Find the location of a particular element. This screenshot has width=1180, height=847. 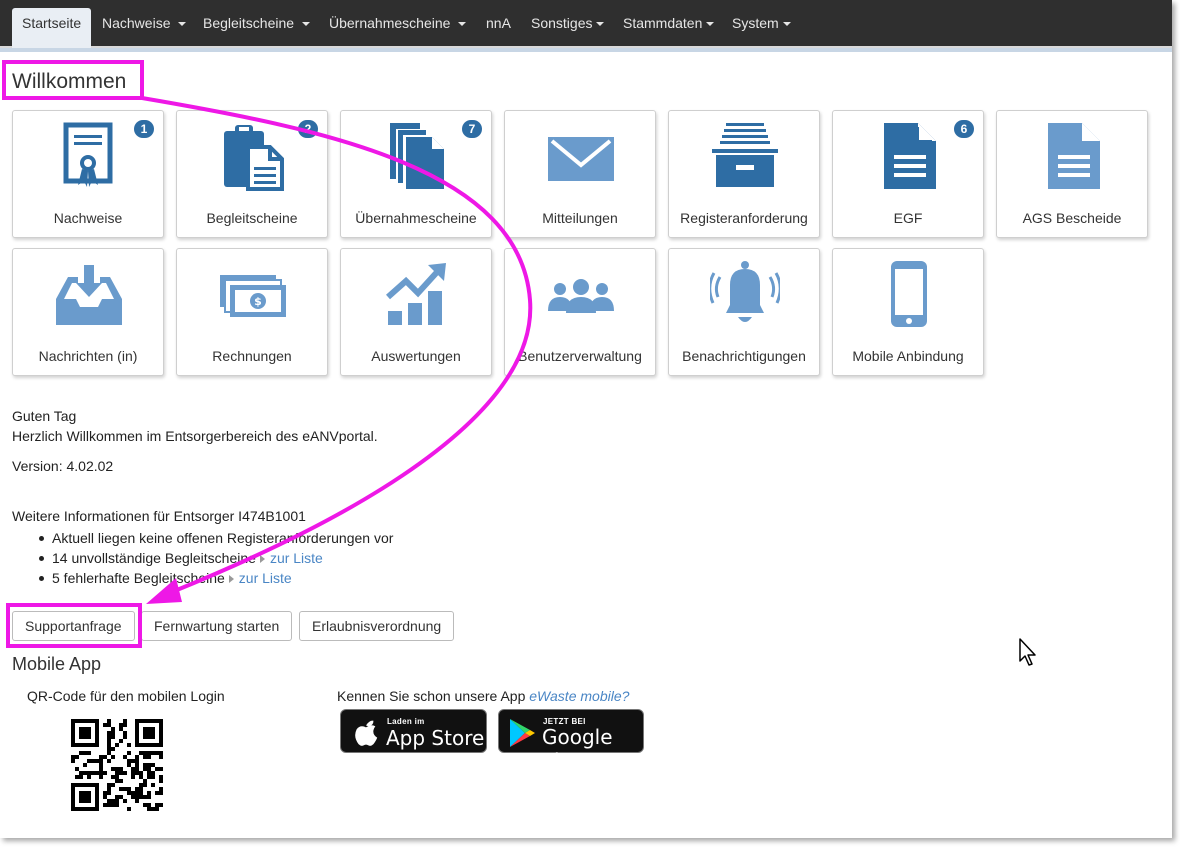

ewaste-mobile-link: eWaste mobile? is located at coordinates (579, 696).